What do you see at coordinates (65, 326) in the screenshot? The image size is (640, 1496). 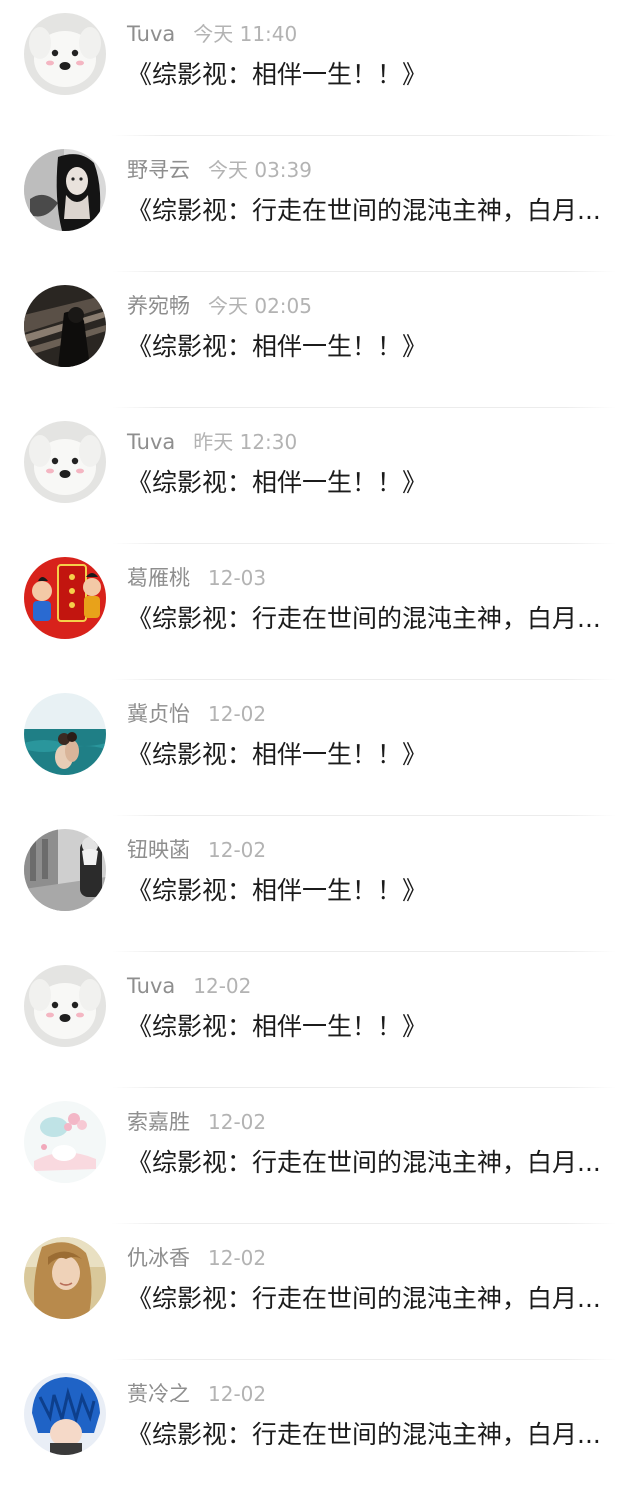 I see `dark-railway-avatar` at bounding box center [65, 326].